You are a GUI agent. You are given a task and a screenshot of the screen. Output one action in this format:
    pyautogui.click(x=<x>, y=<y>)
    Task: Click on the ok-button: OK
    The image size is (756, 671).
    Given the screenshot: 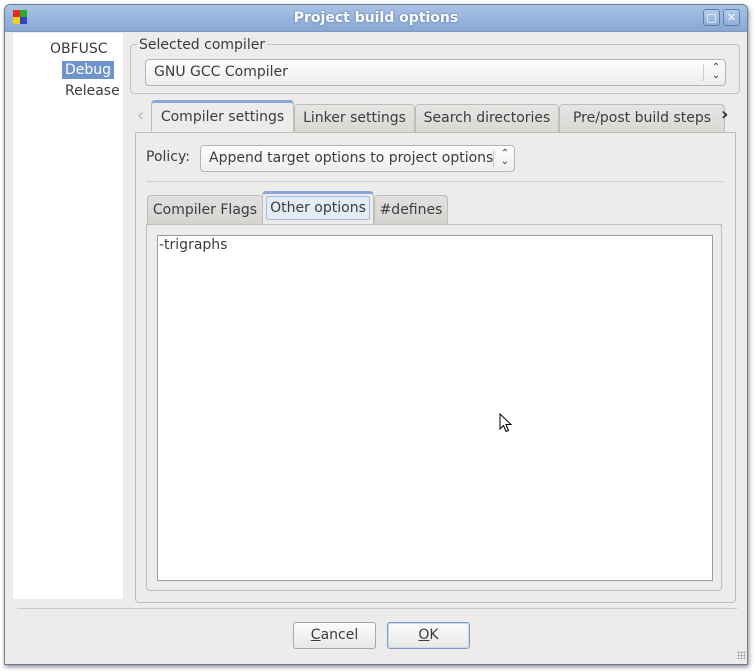 What is the action you would take?
    pyautogui.click(x=428, y=635)
    